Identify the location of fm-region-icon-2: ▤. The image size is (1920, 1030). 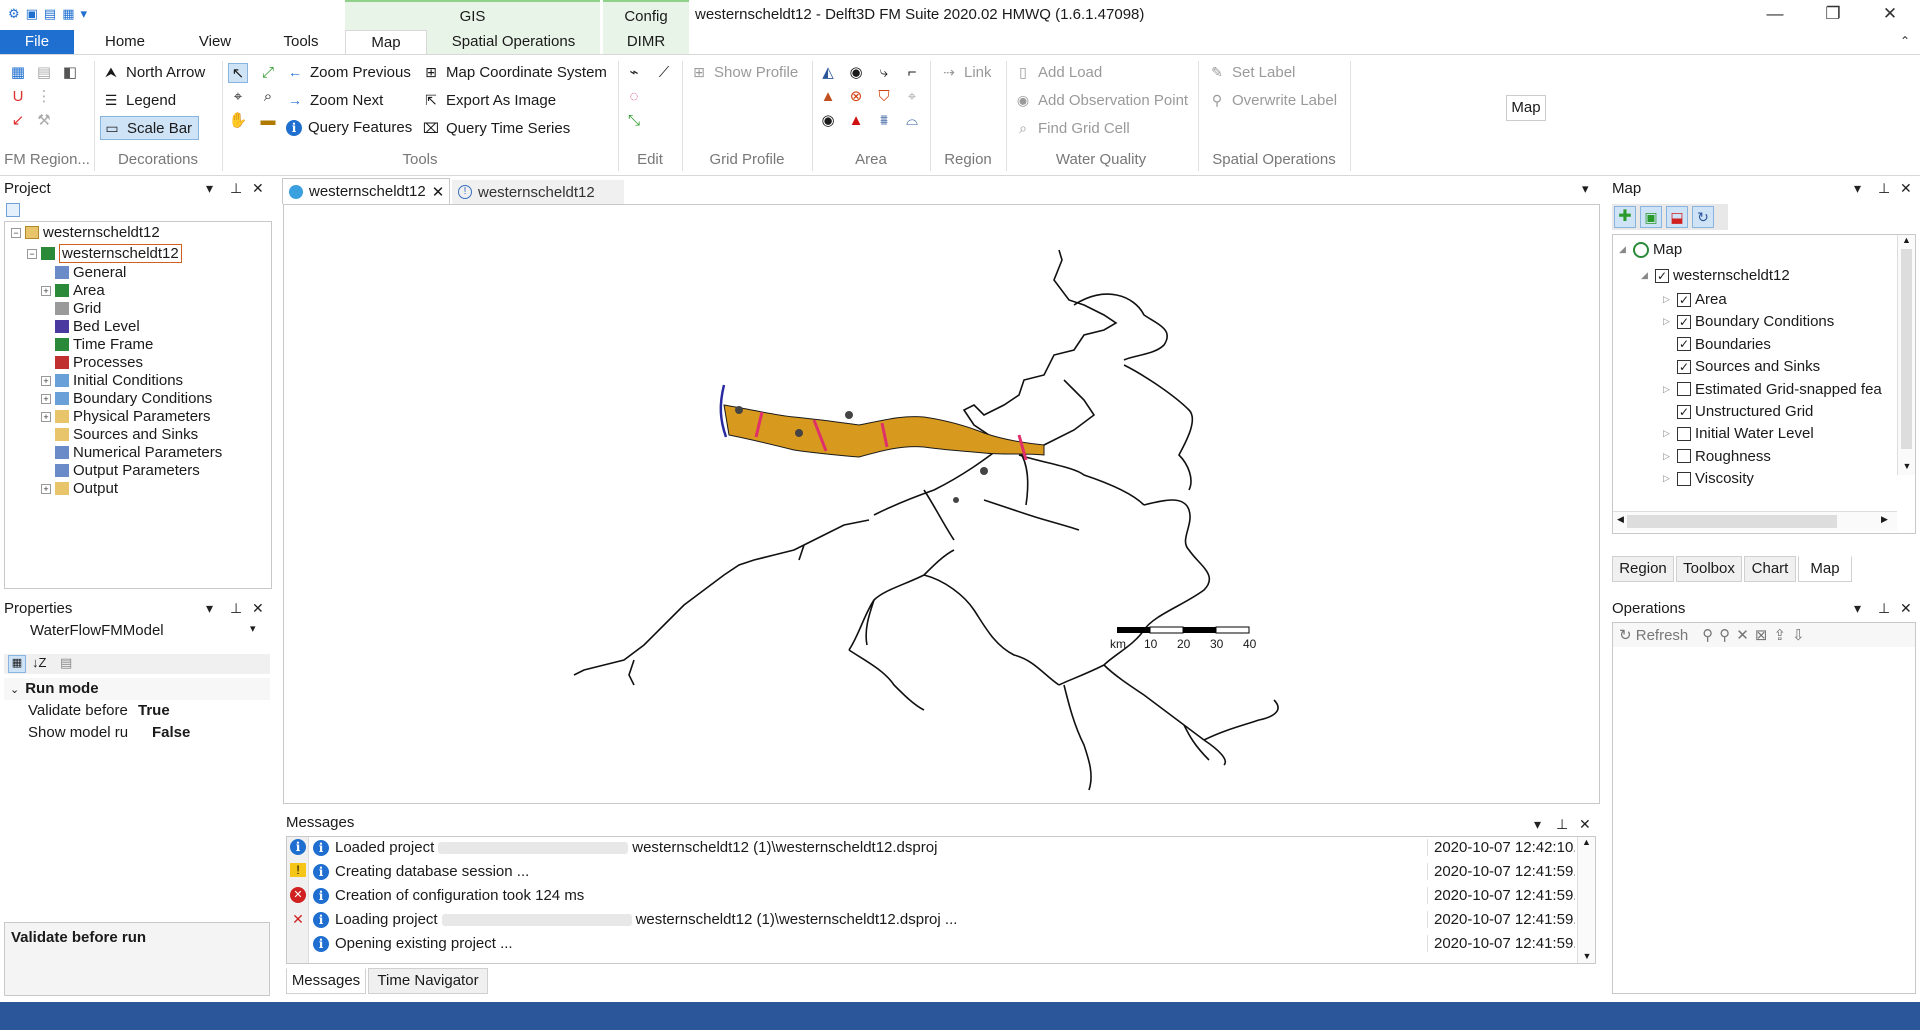
(44, 73).